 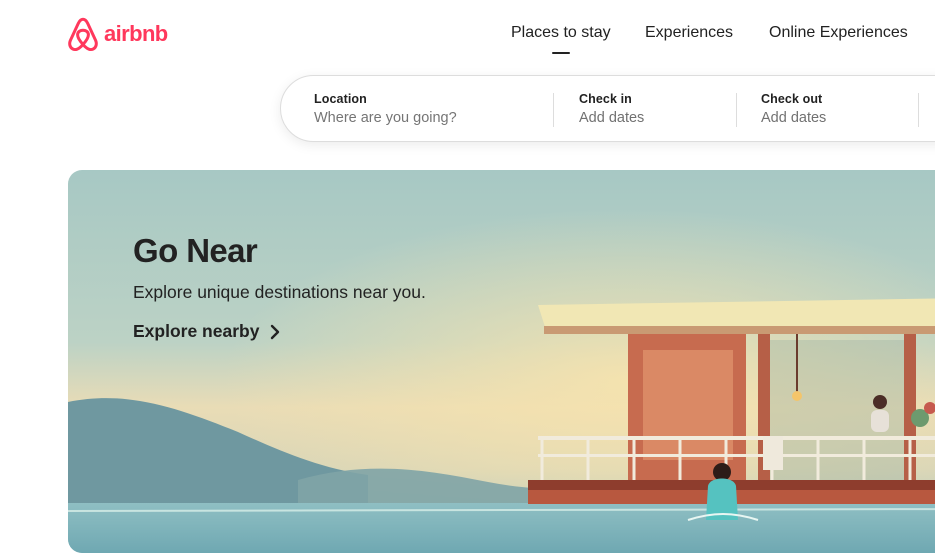 What do you see at coordinates (794, 118) in the screenshot?
I see `check-out-value: Add dates` at bounding box center [794, 118].